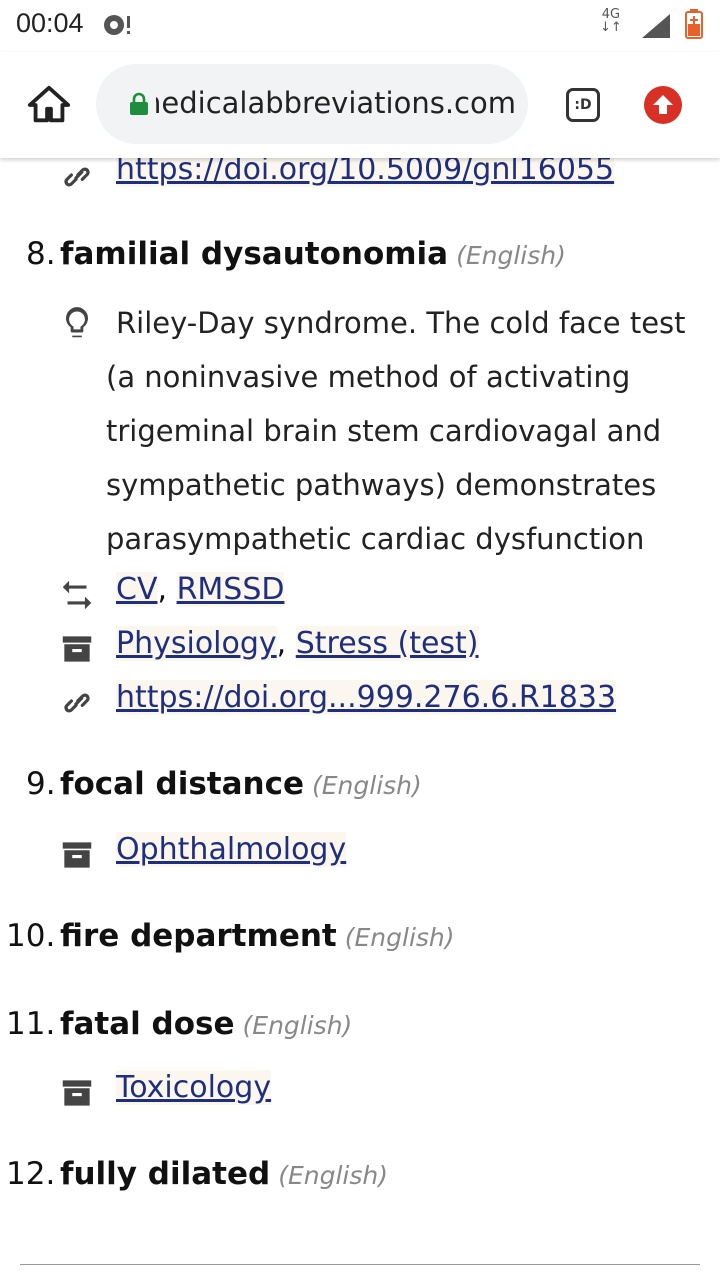  What do you see at coordinates (656, 26) in the screenshot?
I see `signal-icon` at bounding box center [656, 26].